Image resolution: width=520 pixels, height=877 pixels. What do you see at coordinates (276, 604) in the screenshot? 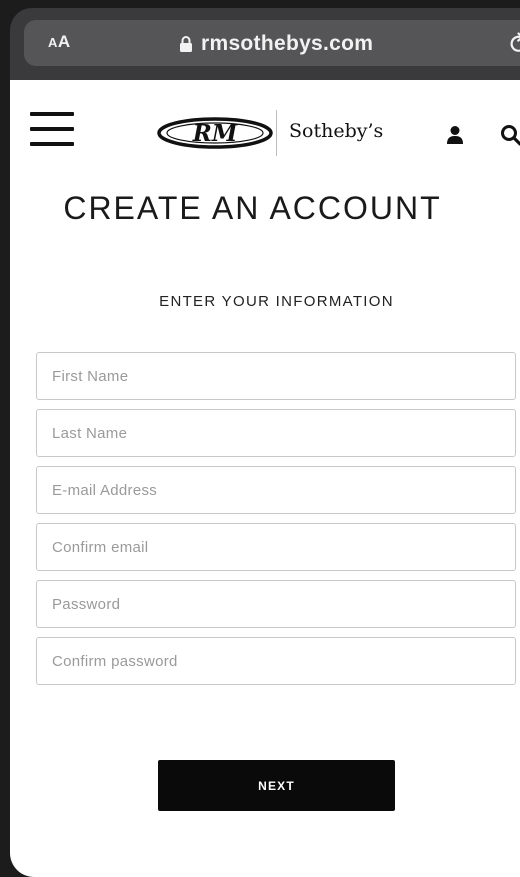
I see `password-field` at bounding box center [276, 604].